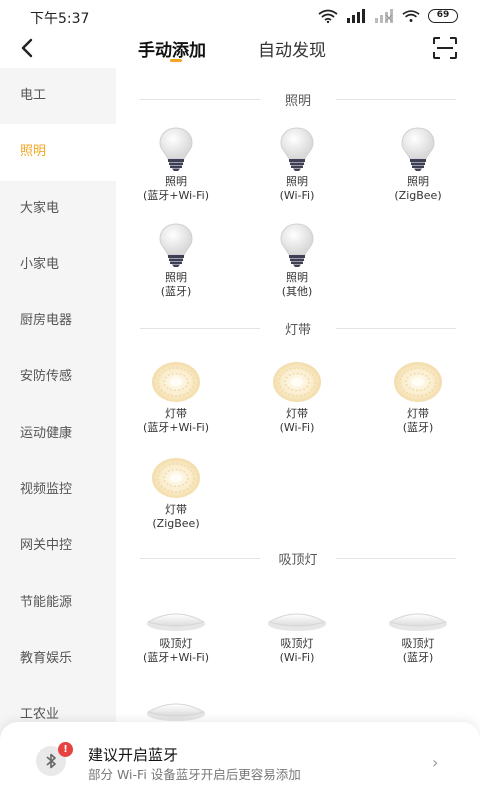 This screenshot has width=480, height=800. Describe the element at coordinates (292, 48) in the screenshot. I see `tab-auto-discover: 自动发现` at that location.